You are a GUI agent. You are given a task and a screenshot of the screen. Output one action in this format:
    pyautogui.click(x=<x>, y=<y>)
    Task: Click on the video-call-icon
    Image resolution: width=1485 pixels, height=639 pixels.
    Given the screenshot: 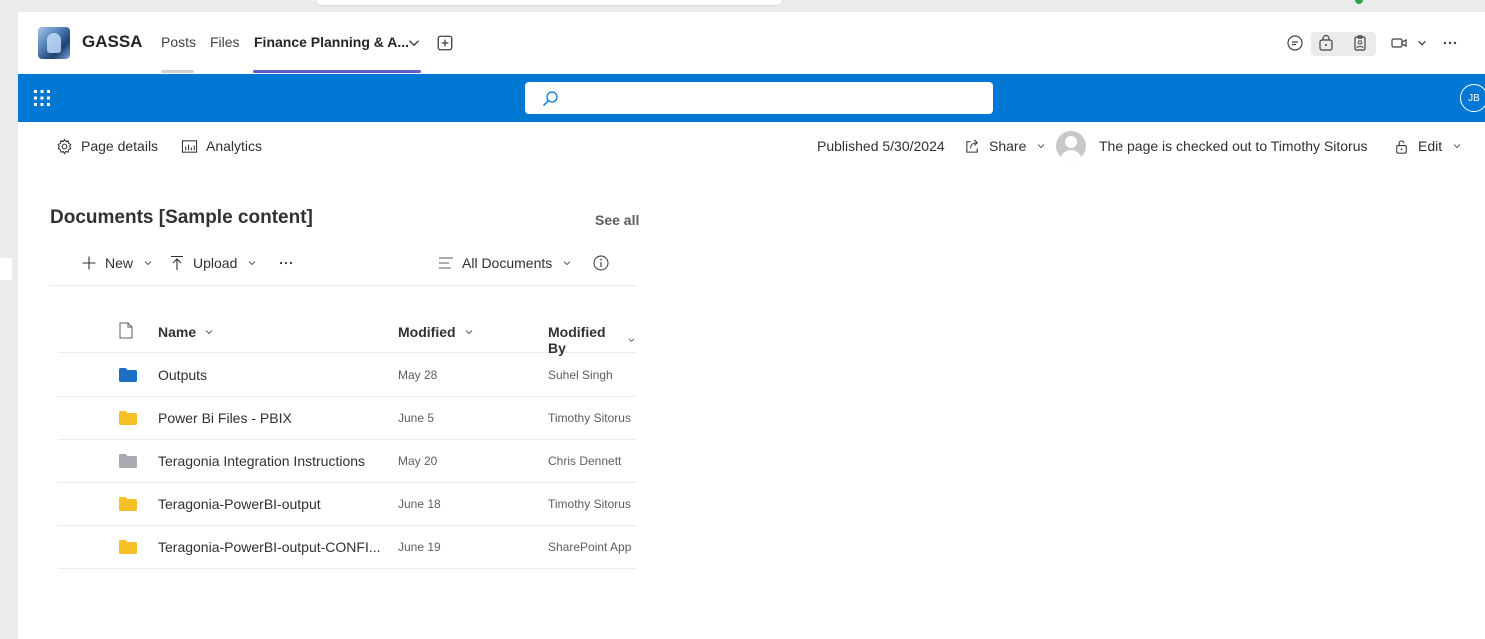 What is the action you would take?
    pyautogui.click(x=1399, y=43)
    